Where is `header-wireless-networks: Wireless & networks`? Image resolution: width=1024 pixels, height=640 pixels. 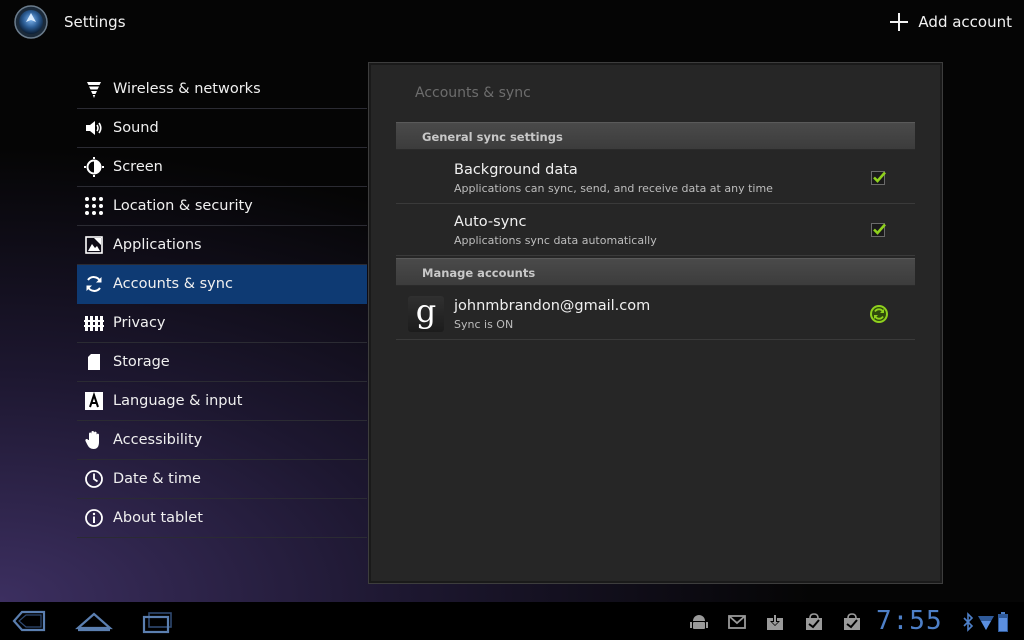
header-wireless-networks: Wireless & networks is located at coordinates (222, 89).